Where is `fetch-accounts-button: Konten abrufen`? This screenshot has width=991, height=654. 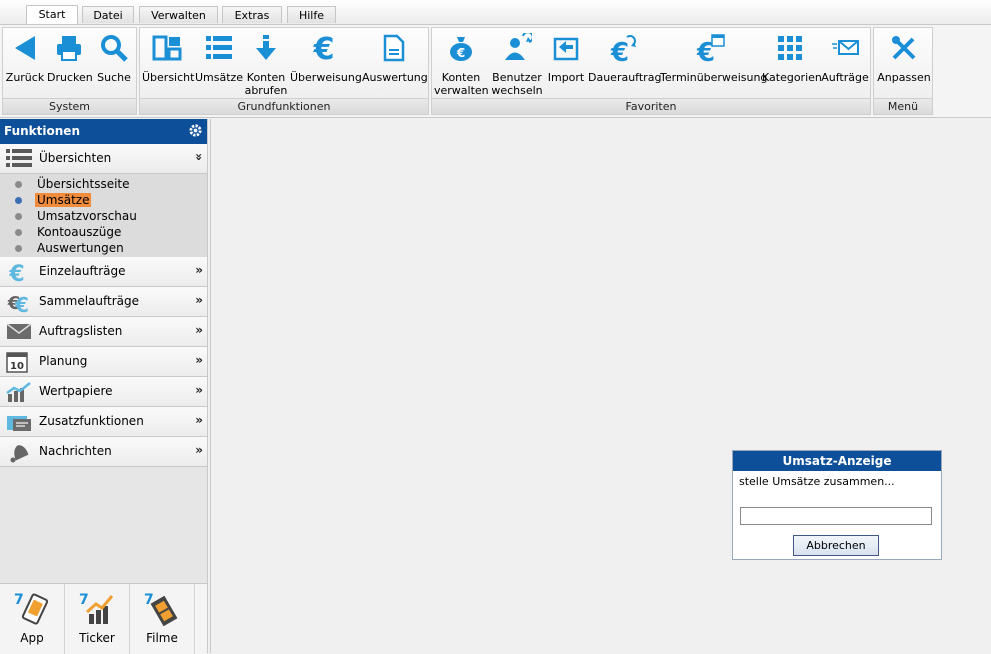 fetch-accounts-button: Konten abrufen is located at coordinates (266, 63).